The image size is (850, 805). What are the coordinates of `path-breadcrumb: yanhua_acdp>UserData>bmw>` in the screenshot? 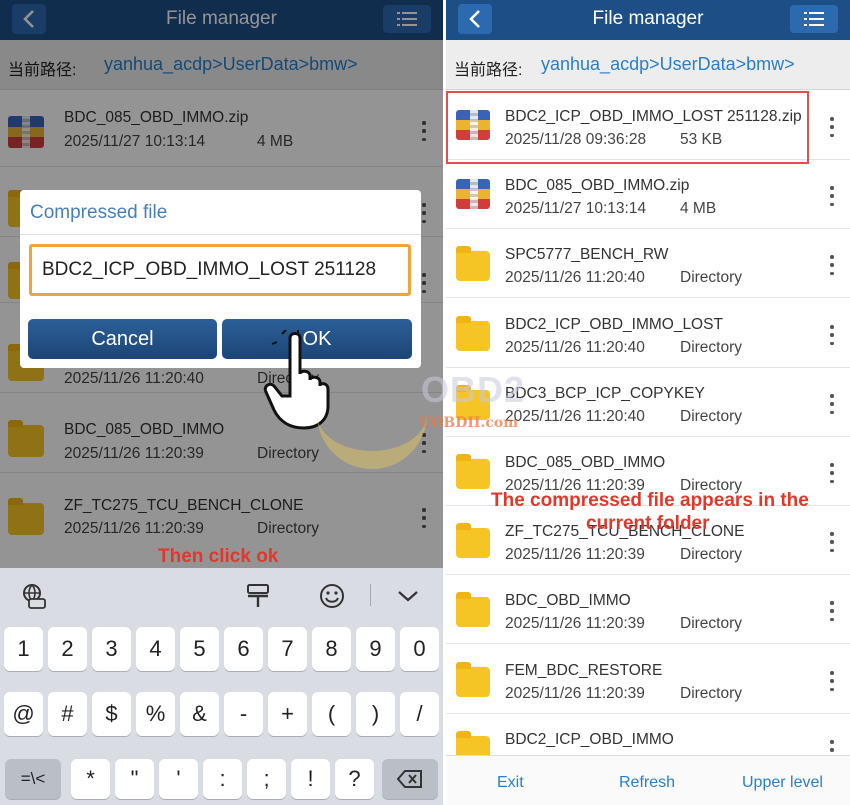 It's located at (668, 64).